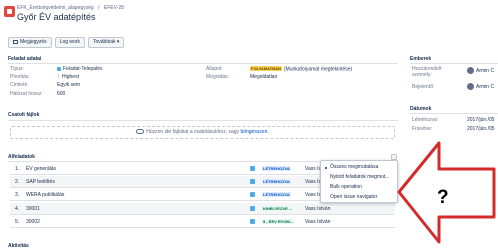  I want to click on status-value: FOLYAMATBAN (Munkafolyamat megtekintése), so click(301, 69).